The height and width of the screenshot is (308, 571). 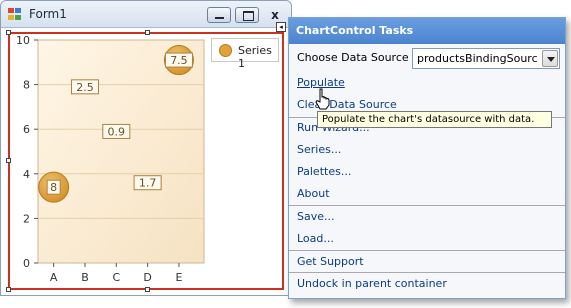 I want to click on x-tick-label: E, so click(x=178, y=277).